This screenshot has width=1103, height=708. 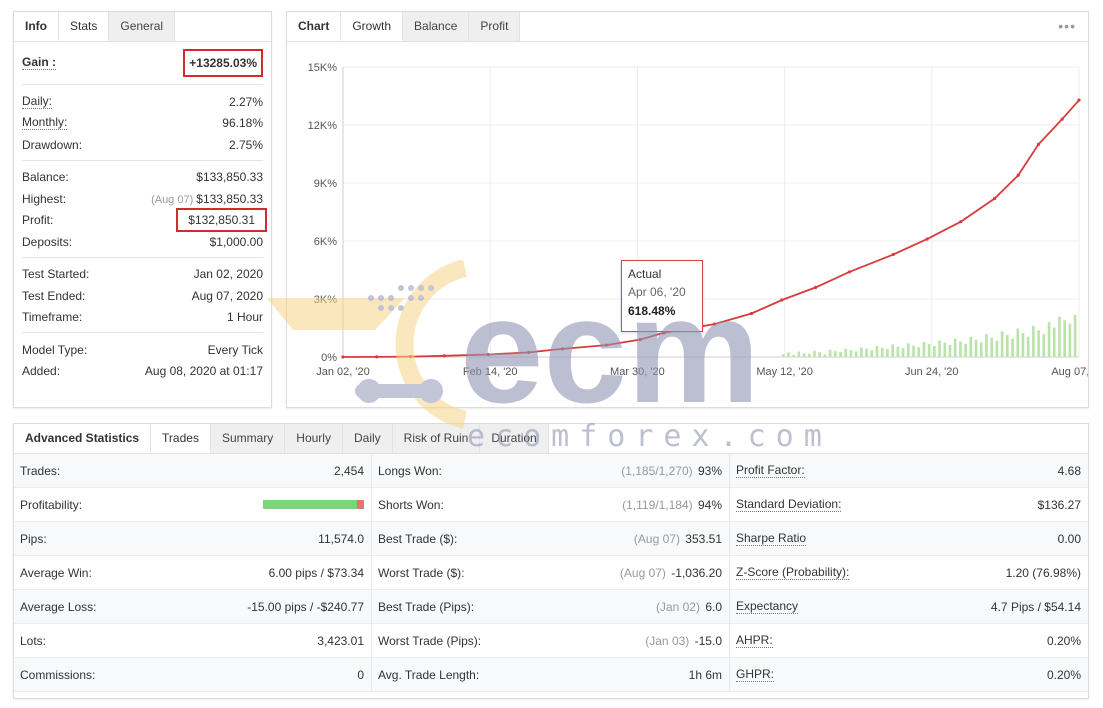 What do you see at coordinates (909, 573) in the screenshot?
I see `table-row: Z-Score (Probability): 1.20 (76.98%)` at bounding box center [909, 573].